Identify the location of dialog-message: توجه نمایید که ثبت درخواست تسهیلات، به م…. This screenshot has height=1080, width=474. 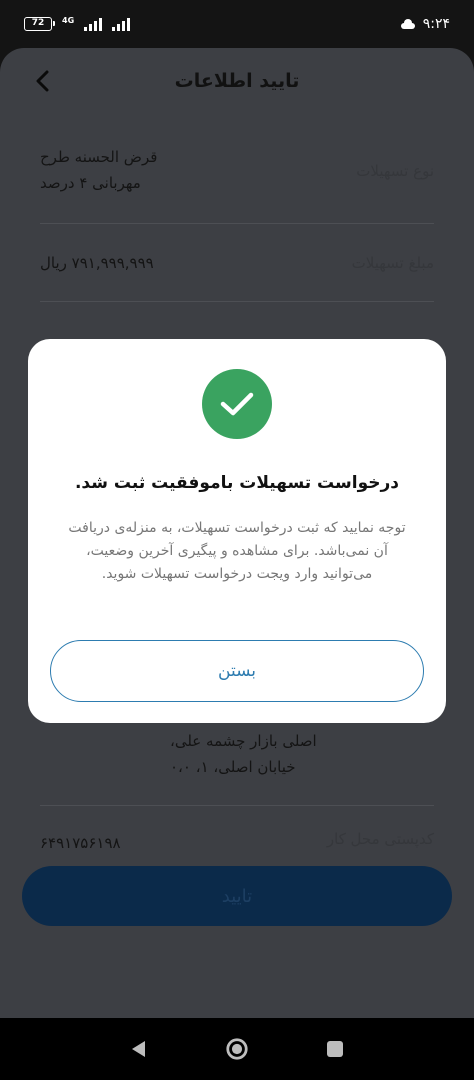
(237, 551).